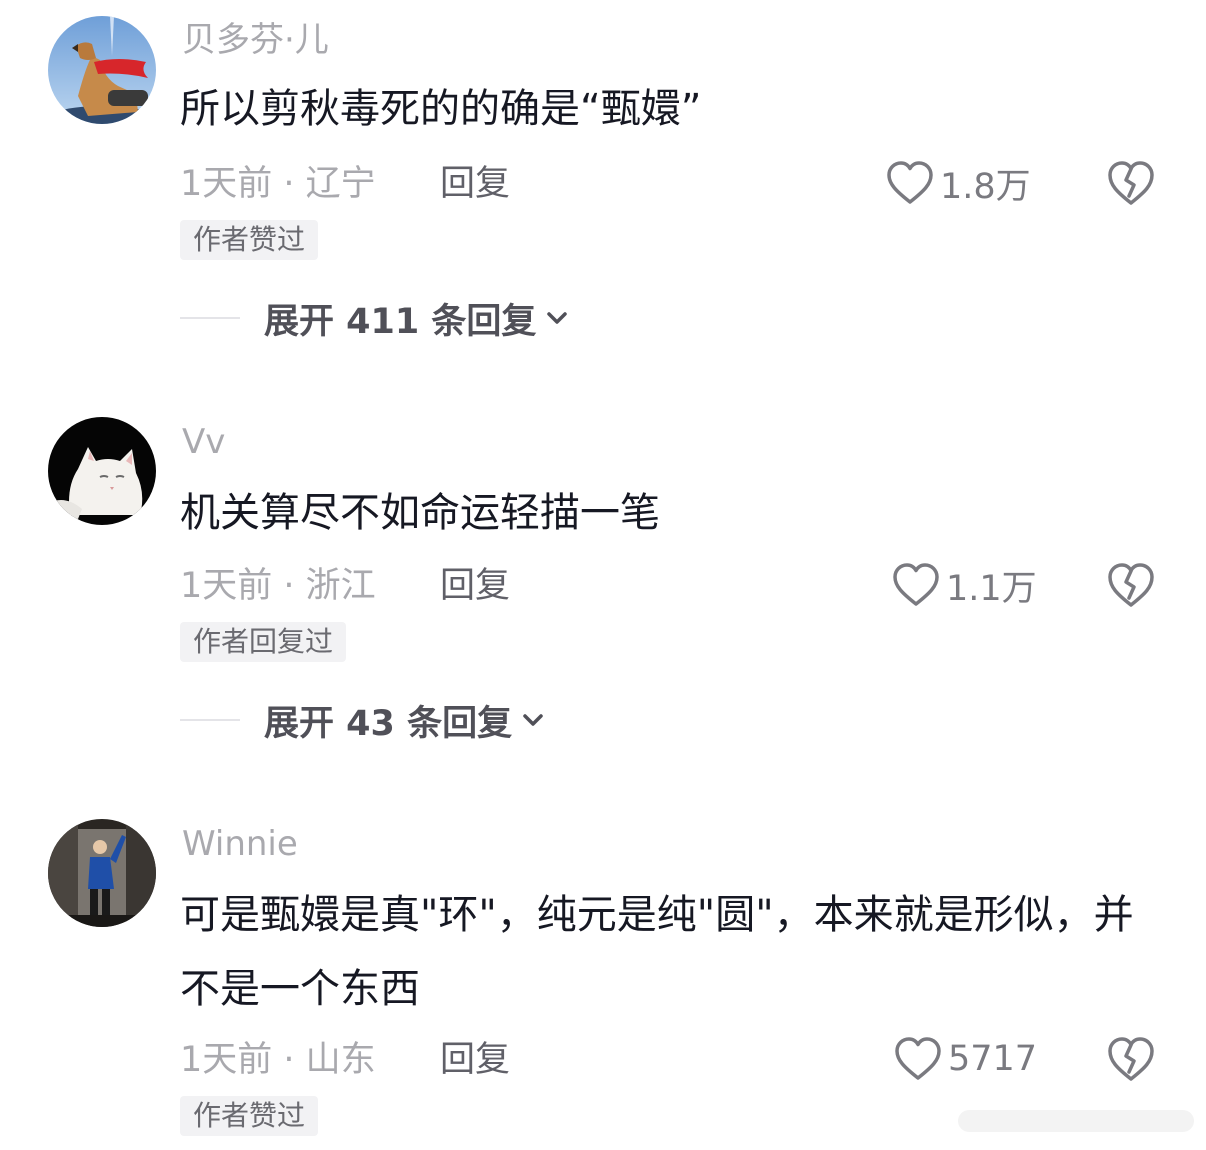 Image resolution: width=1206 pixels, height=1150 pixels. Describe the element at coordinates (278, 184) in the screenshot. I see `comment-time-location: 1天前 · 辽宁` at that location.